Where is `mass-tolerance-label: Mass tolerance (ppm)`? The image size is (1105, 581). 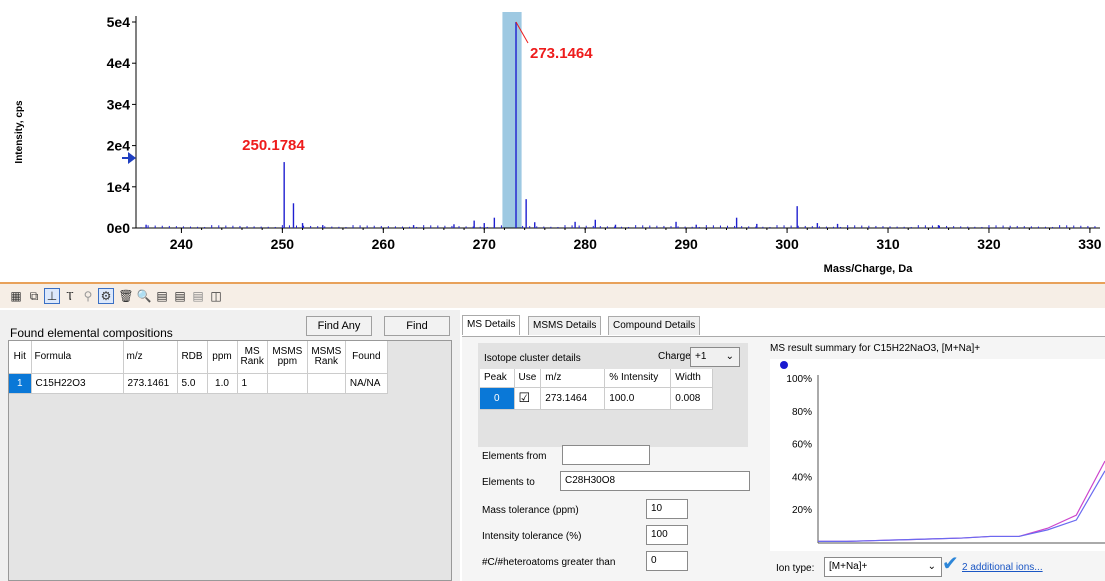
mass-tolerance-label: Mass tolerance (ppm) is located at coordinates (530, 510).